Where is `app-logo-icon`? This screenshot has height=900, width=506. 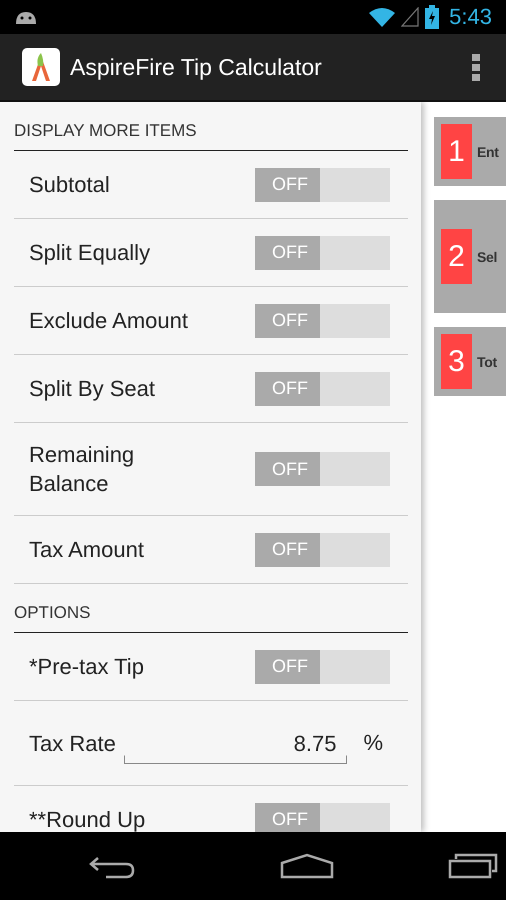
app-logo-icon is located at coordinates (41, 67).